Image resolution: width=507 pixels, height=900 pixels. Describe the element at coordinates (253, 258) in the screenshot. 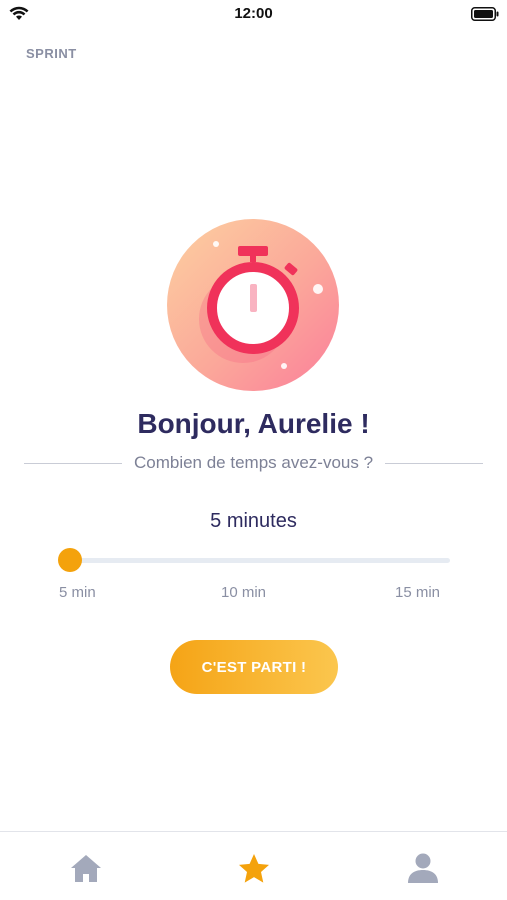

I see `stopwatch-stem` at that location.